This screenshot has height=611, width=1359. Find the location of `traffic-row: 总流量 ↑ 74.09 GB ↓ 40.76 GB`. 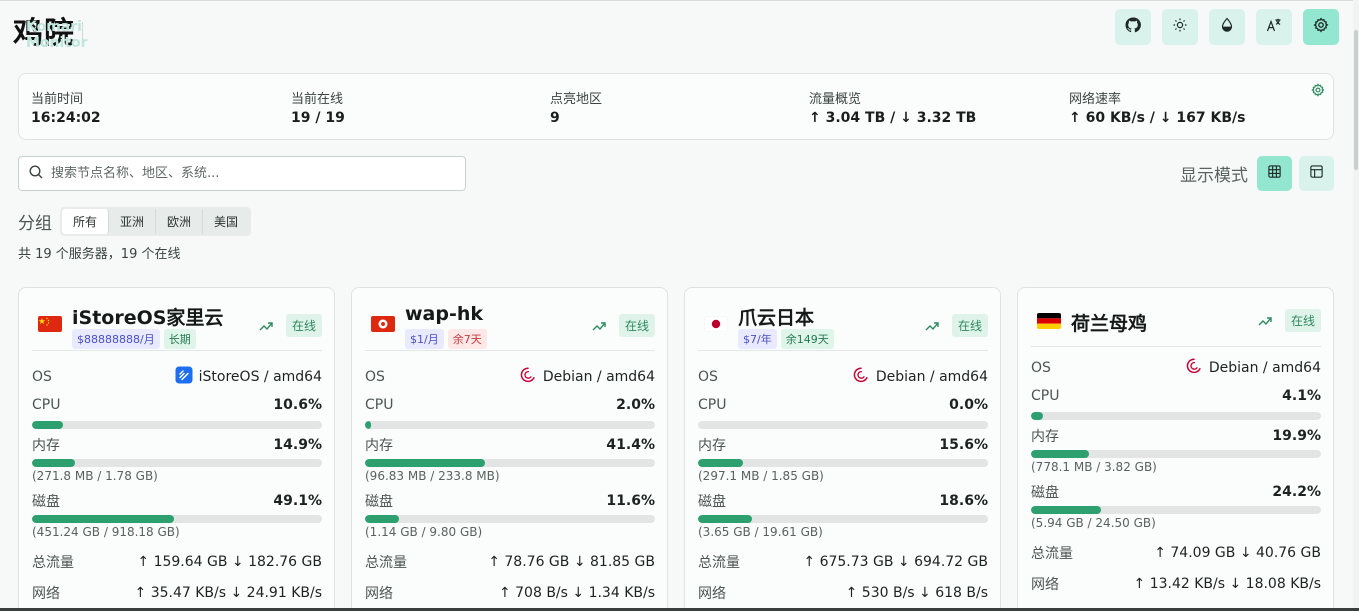

traffic-row: 总流量 ↑ 74.09 GB ↓ 40.76 GB is located at coordinates (1176, 553).